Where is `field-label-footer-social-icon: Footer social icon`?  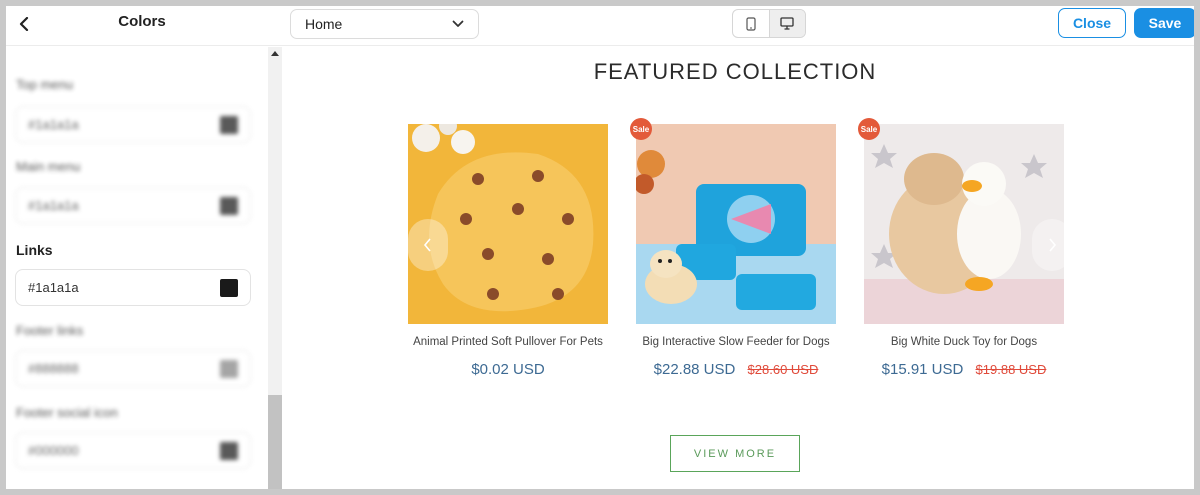 field-label-footer-social-icon: Footer social icon is located at coordinates (67, 412).